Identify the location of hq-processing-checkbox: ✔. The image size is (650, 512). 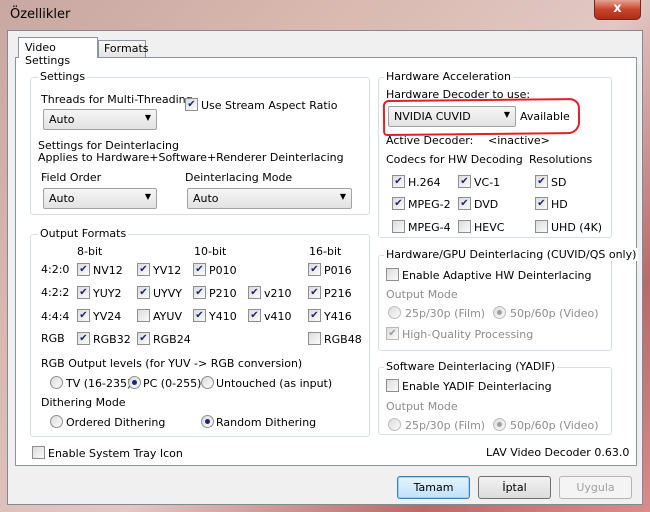
(392, 333).